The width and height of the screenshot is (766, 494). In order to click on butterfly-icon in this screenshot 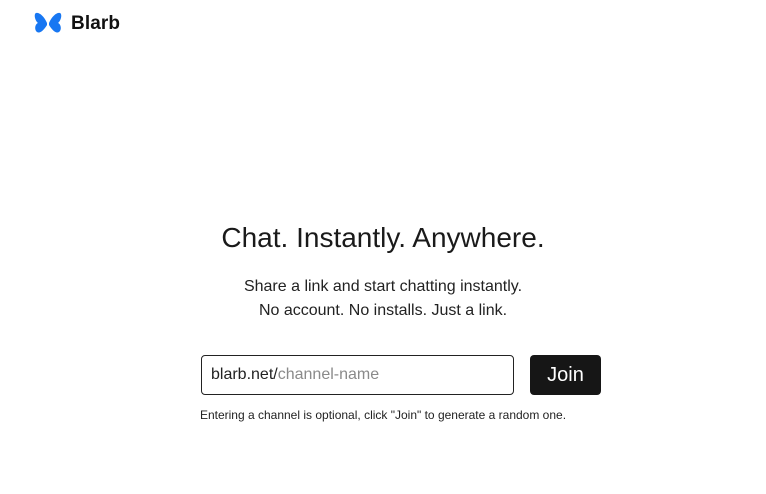, I will do `click(48, 24)`.